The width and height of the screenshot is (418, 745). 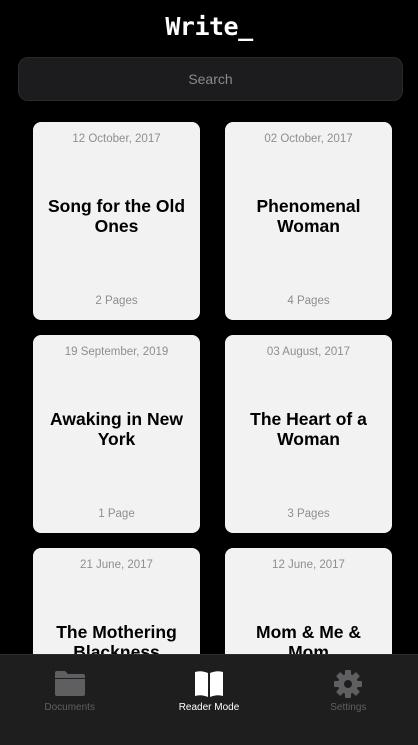 I want to click on tab-reader-mode: Reader Mode, so click(x=208, y=700).